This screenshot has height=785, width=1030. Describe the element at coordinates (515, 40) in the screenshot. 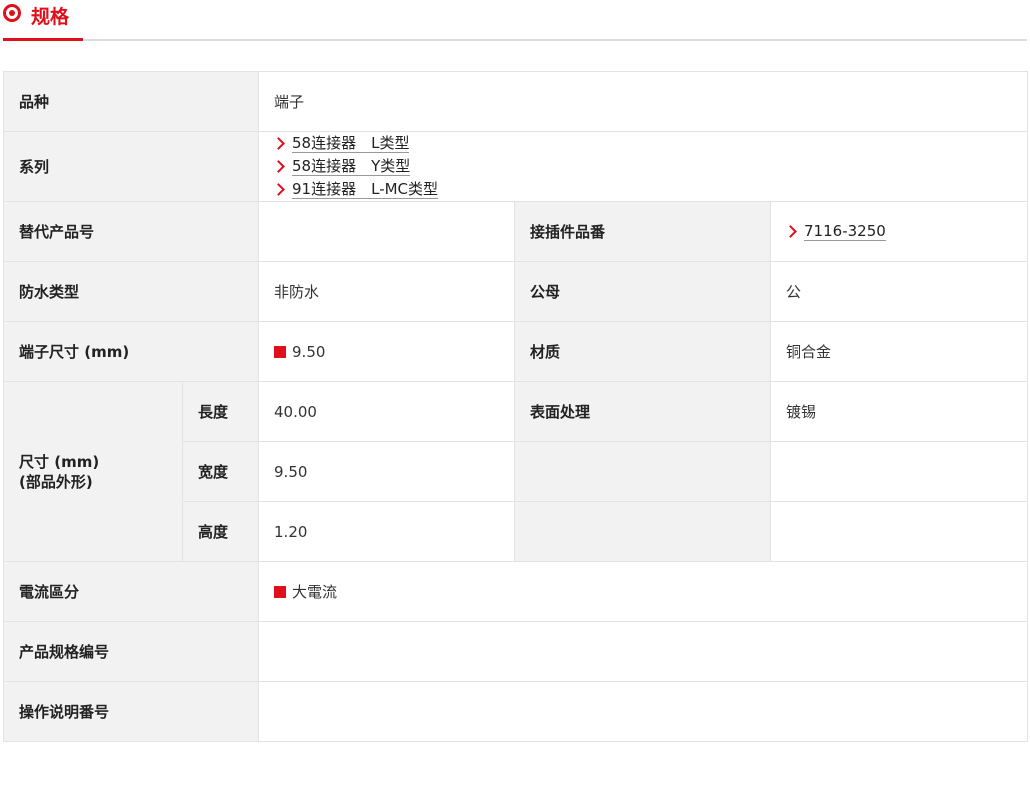

I see `header-divider` at that location.